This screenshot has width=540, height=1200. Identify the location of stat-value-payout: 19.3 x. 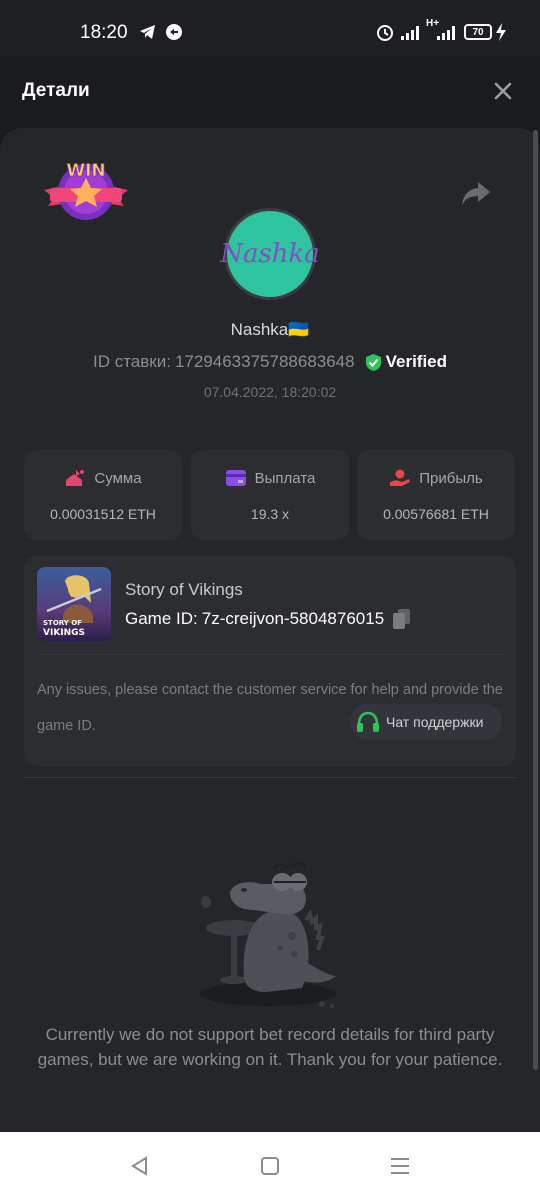
(270, 514).